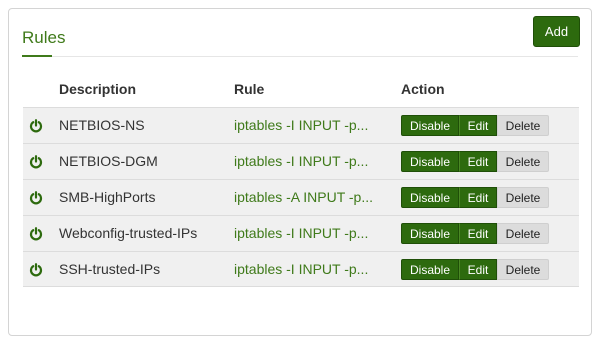  I want to click on title-divider, so click(300, 56).